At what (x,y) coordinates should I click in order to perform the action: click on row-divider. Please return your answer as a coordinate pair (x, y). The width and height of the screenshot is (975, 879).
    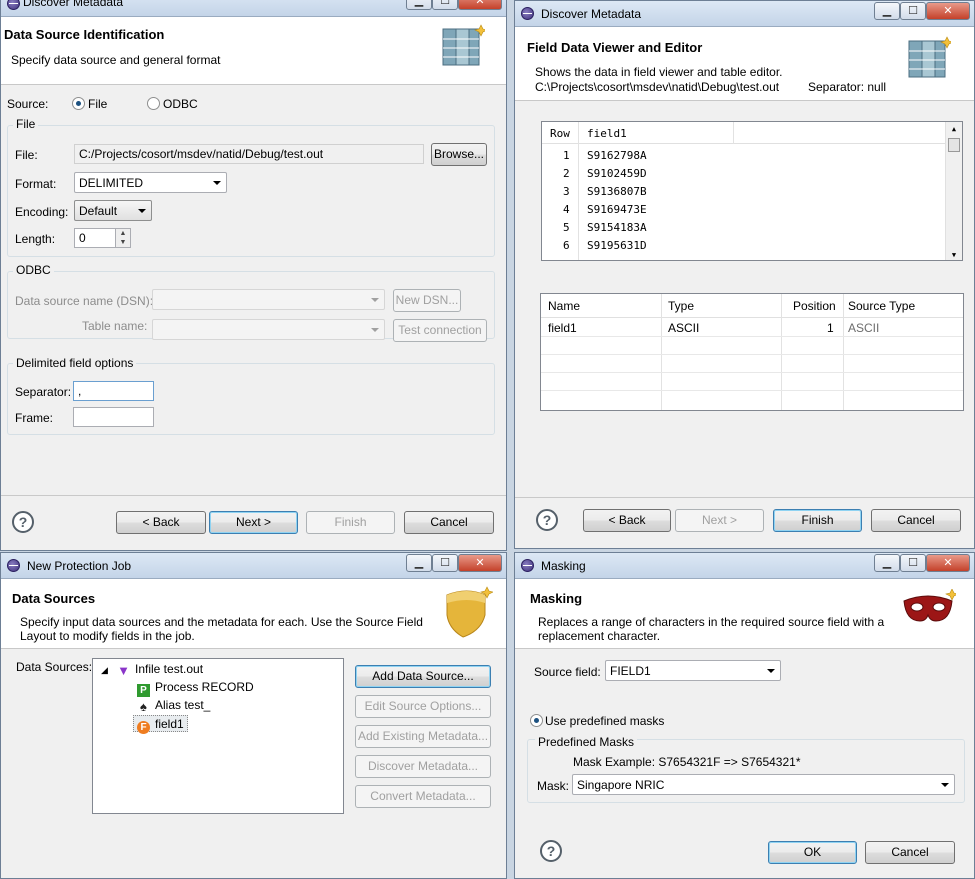
    Looking at the image, I should click on (752, 354).